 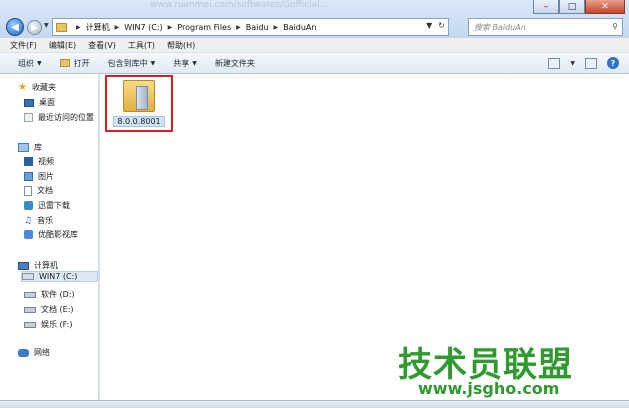 What do you see at coordinates (572, 63) in the screenshot?
I see `view-dropdown-icon: ▼` at bounding box center [572, 63].